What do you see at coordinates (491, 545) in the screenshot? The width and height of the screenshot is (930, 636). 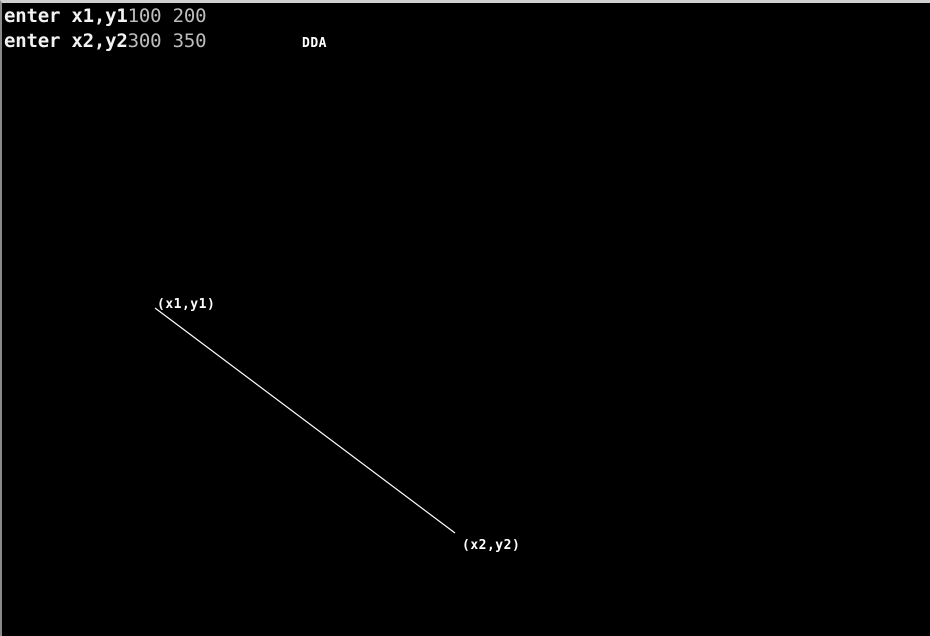 I see `end-point-label: (x2,y2)` at bounding box center [491, 545].